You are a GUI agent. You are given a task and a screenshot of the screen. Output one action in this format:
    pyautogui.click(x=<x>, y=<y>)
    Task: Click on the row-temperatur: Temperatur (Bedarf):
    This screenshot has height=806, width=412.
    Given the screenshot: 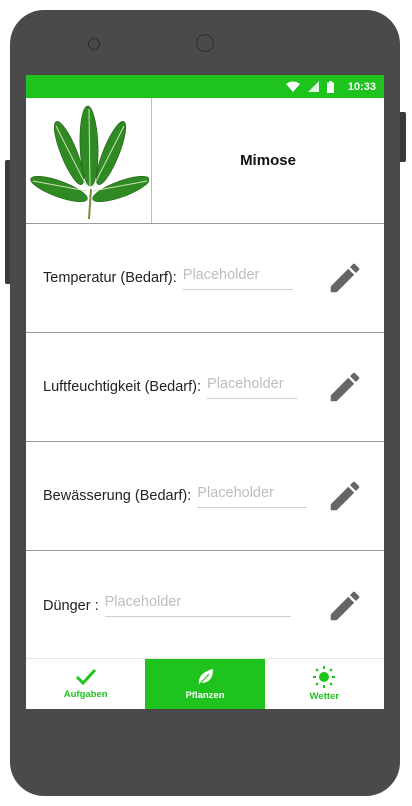 What is the action you would take?
    pyautogui.click(x=205, y=278)
    